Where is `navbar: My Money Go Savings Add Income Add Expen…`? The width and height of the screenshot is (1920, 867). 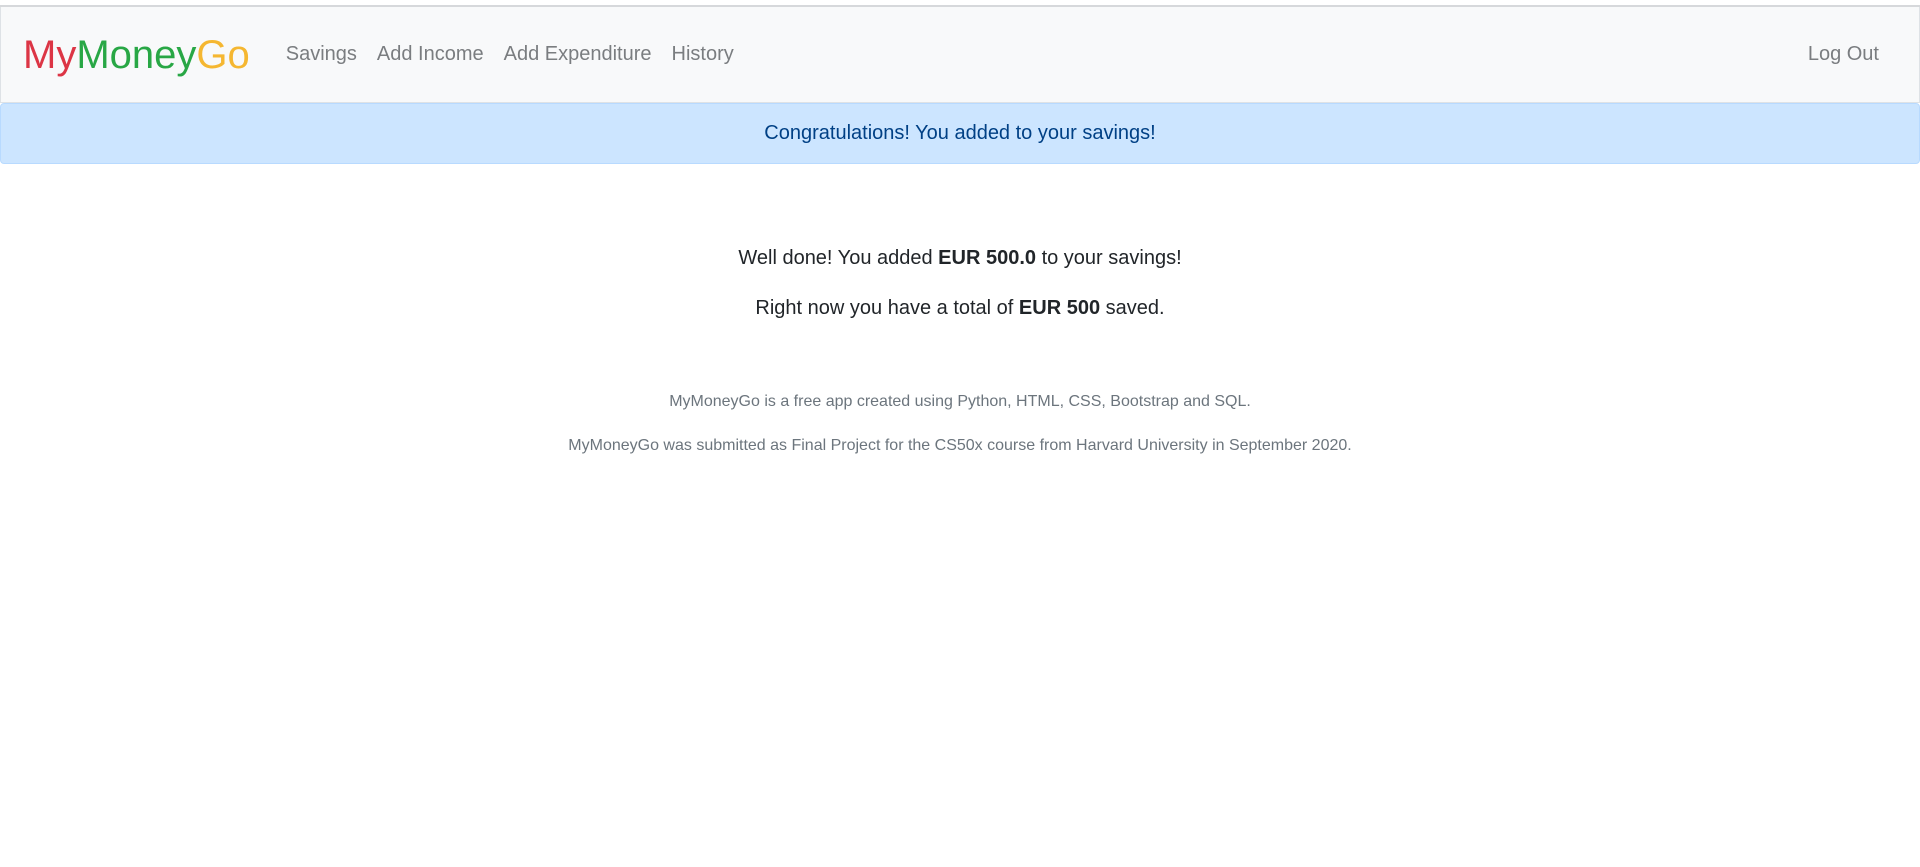
navbar: My Money Go Savings Add Income Add Expen… is located at coordinates (960, 55).